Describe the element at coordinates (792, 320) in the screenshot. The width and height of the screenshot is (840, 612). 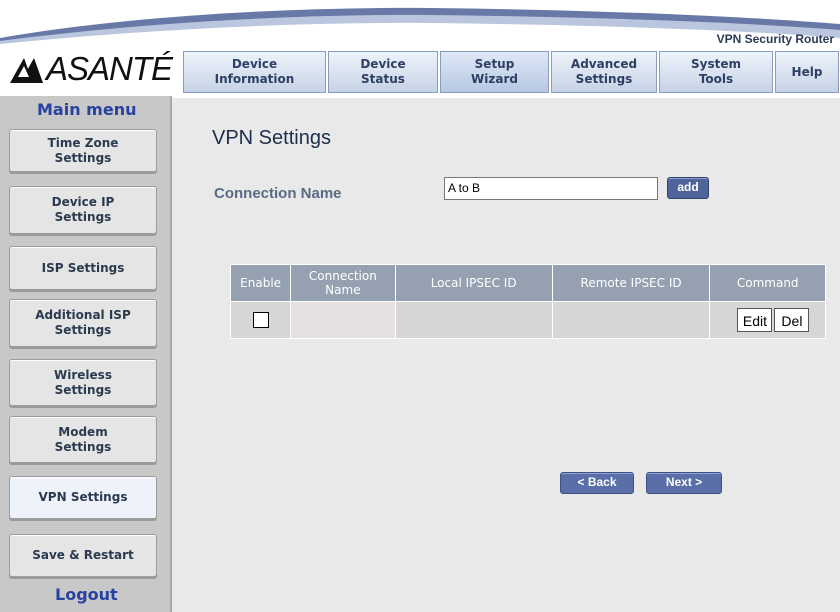
I see `delete-button: Del` at that location.